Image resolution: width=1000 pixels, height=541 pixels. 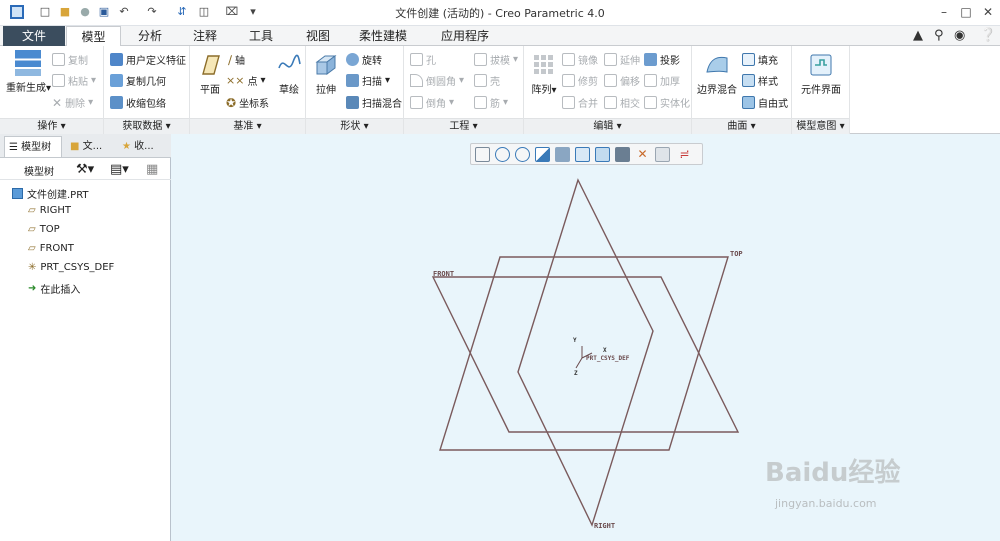 What do you see at coordinates (760, 59) in the screenshot?
I see `fill-button: 填充` at bounding box center [760, 59].